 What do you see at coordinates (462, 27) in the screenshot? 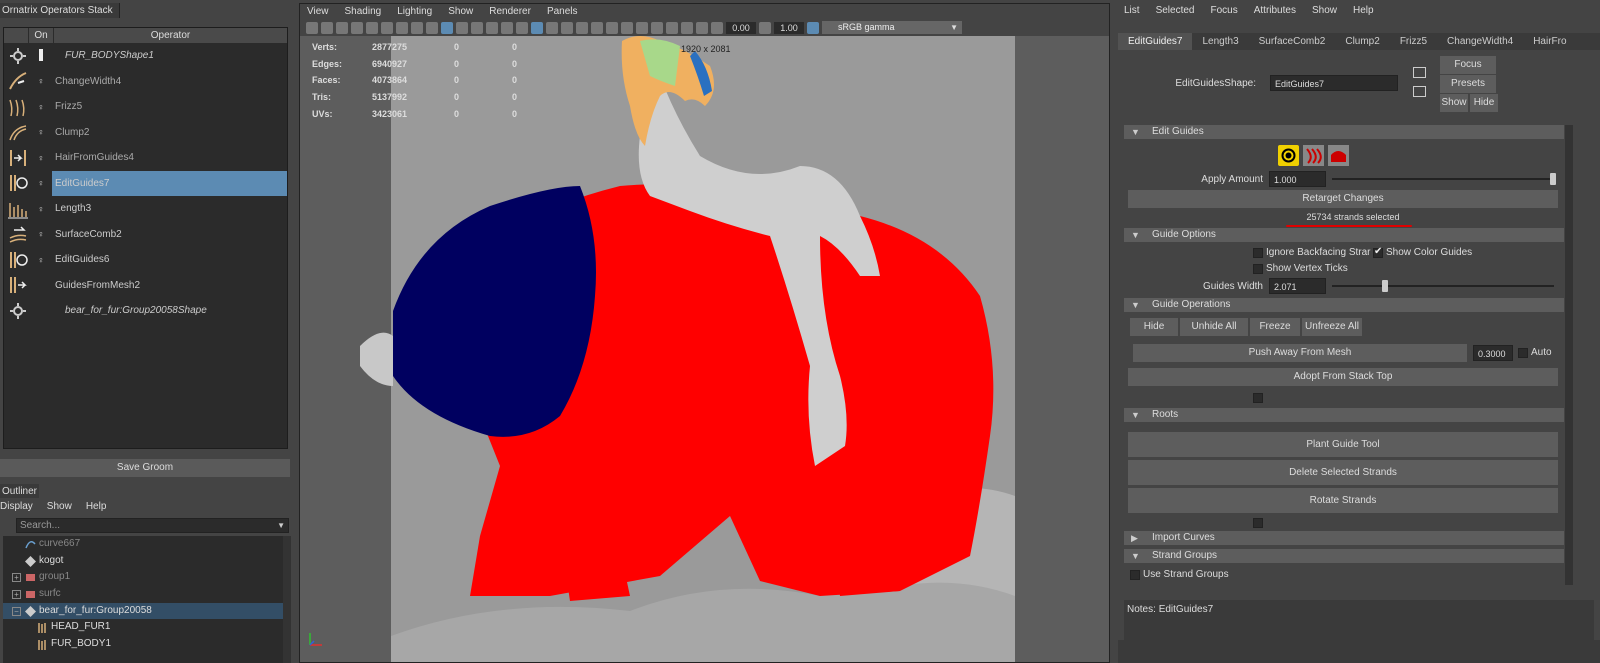
I see `gate-mask-icon` at bounding box center [462, 27].